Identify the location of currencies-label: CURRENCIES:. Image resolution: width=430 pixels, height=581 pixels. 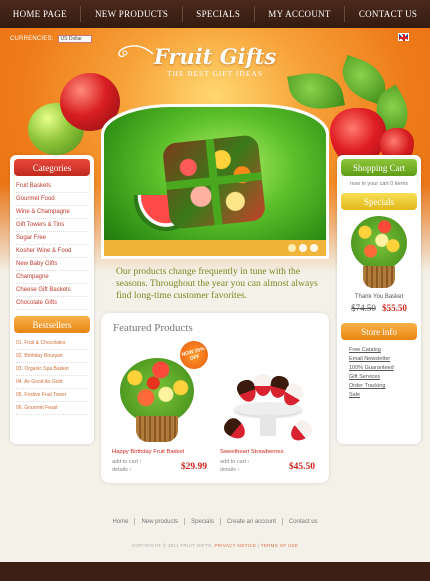
(32, 39).